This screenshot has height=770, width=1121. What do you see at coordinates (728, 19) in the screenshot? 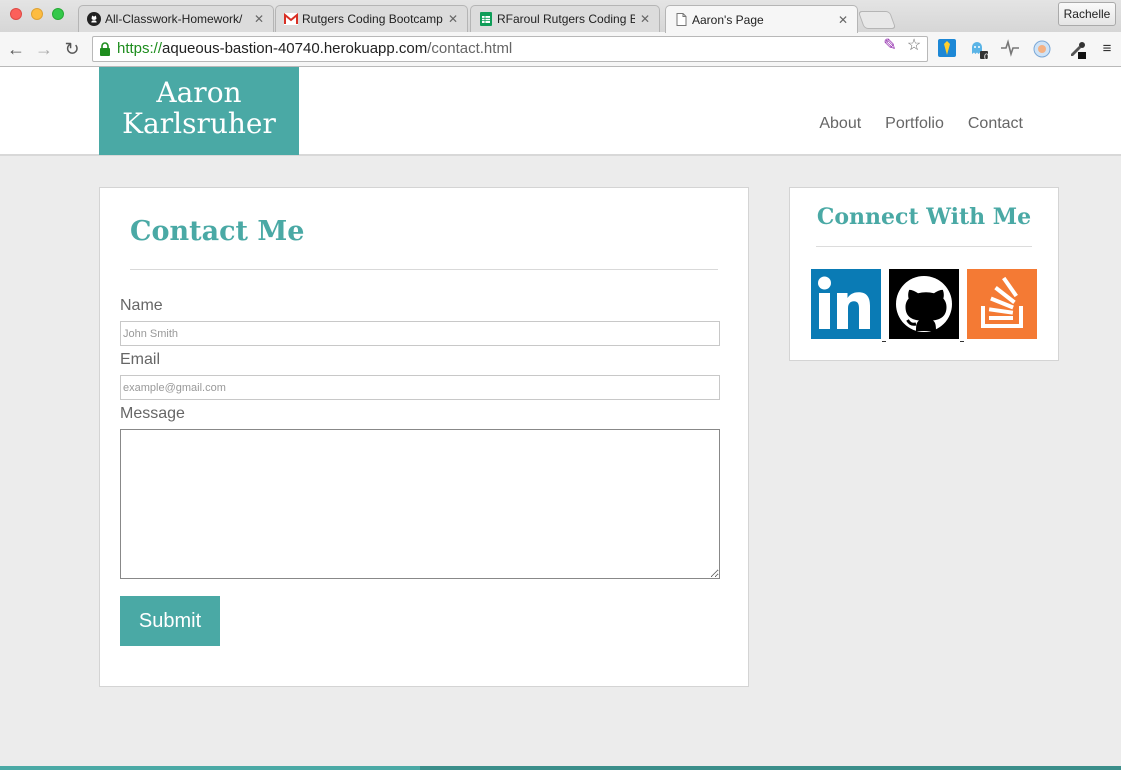
I see `tab-title: Aaron's Page` at bounding box center [728, 19].